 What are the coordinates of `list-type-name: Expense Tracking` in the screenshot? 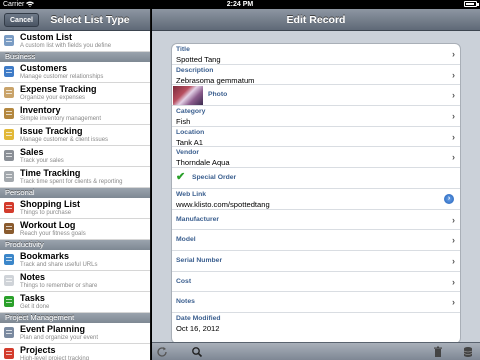 It's located at (58, 89).